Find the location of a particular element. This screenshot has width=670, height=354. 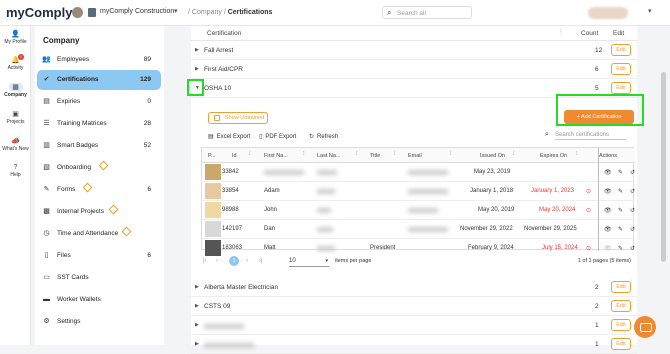

sidebar-item-smart-badges: ▥ Smart Badges 52 is located at coordinates (99, 146).